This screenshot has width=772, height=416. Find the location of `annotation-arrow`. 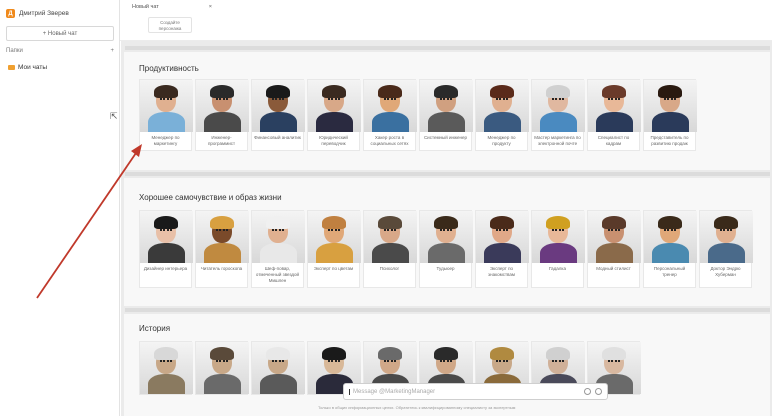

annotation-arrow is located at coordinates (89, 221).